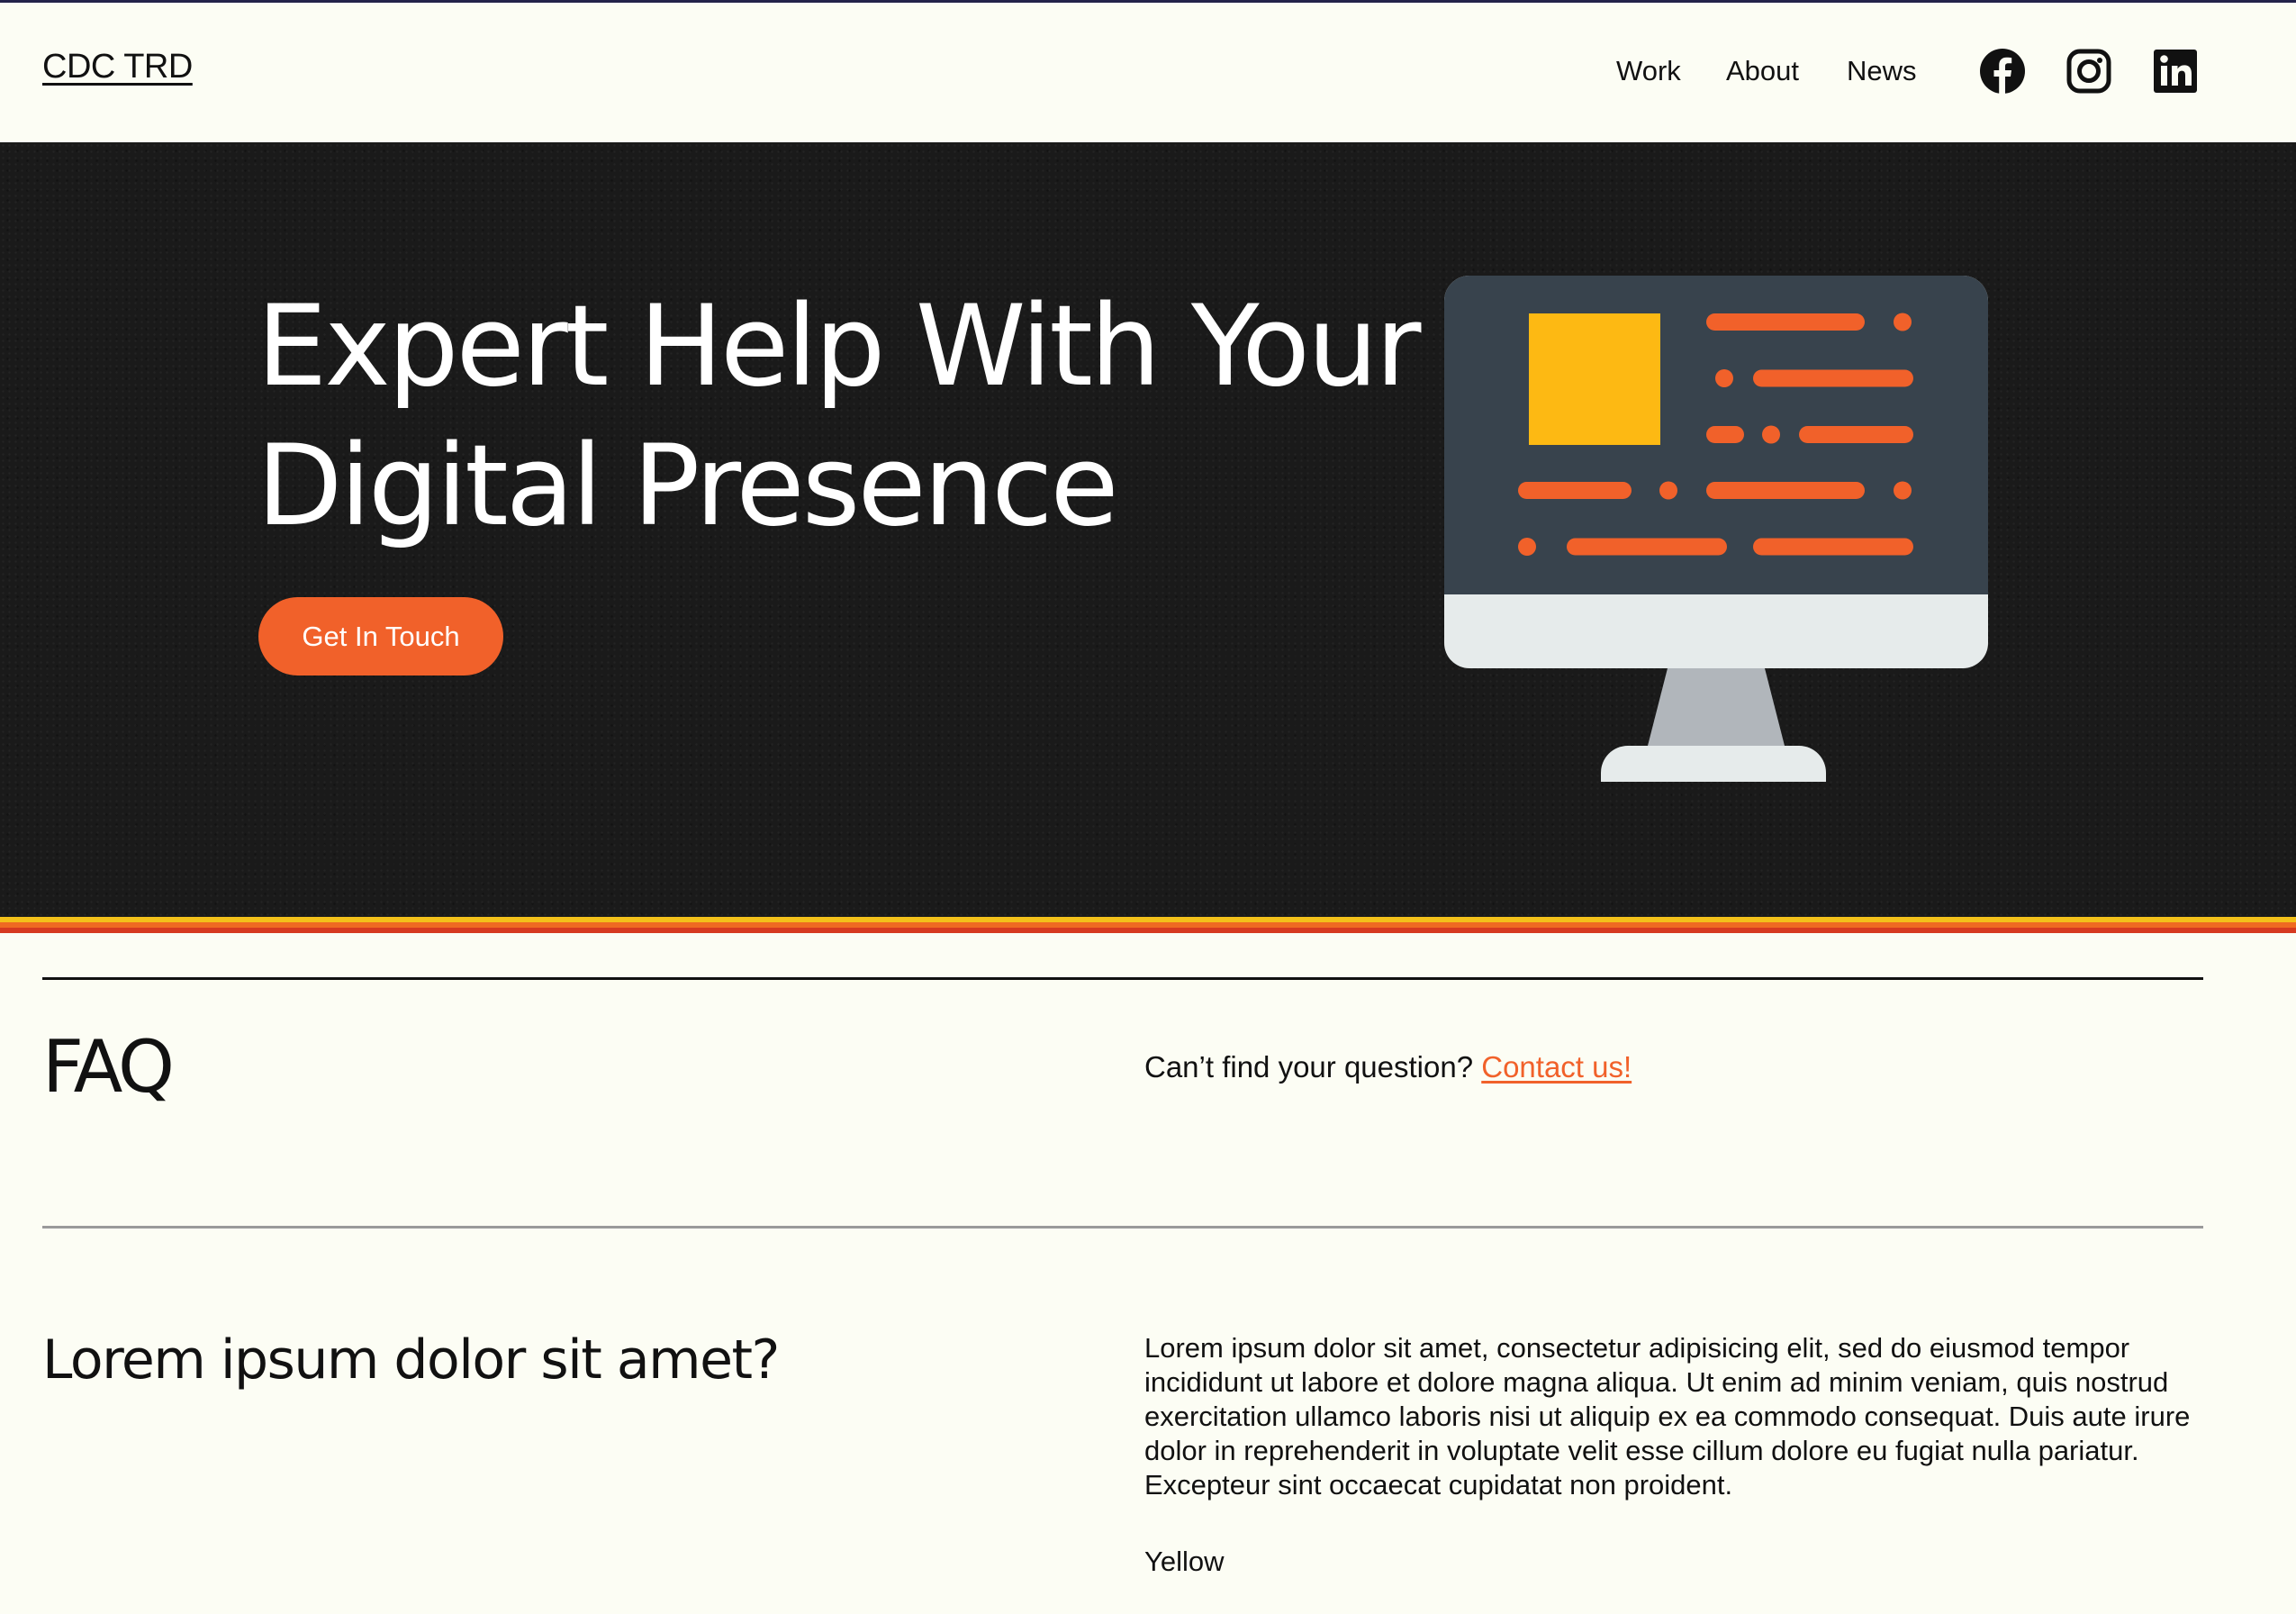  I want to click on nav-about: About, so click(1762, 71).